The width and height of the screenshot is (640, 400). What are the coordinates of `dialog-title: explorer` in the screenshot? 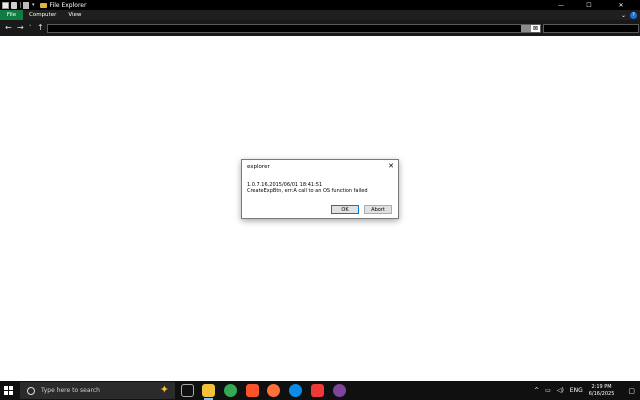 It's located at (258, 167).